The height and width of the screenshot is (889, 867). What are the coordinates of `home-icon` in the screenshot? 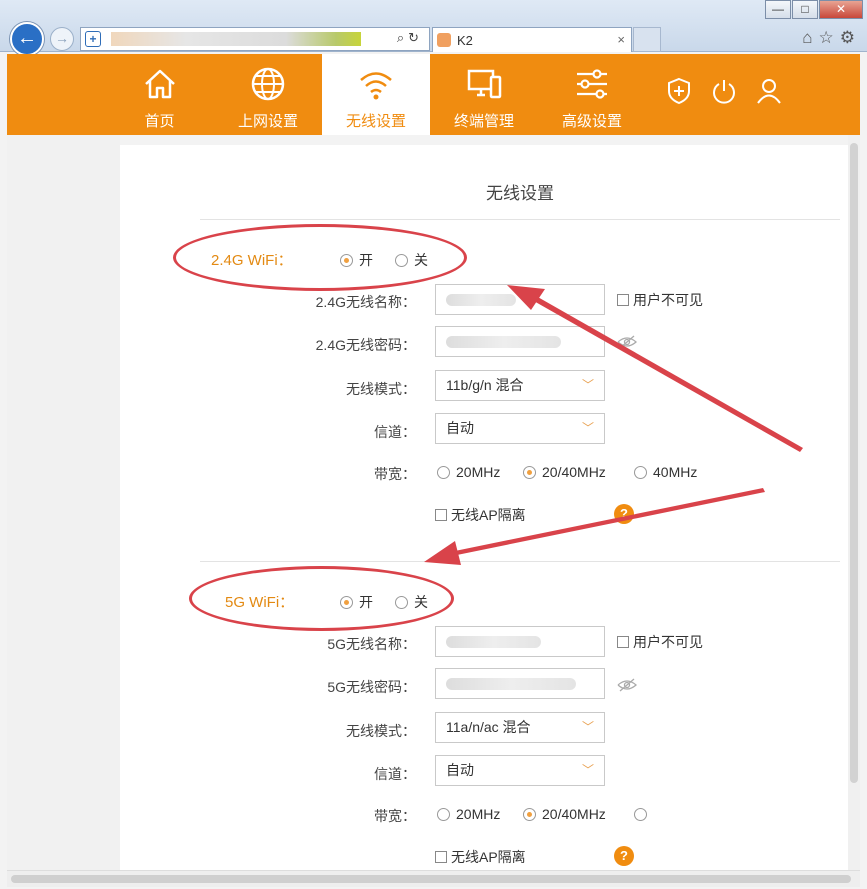 It's located at (159, 84).